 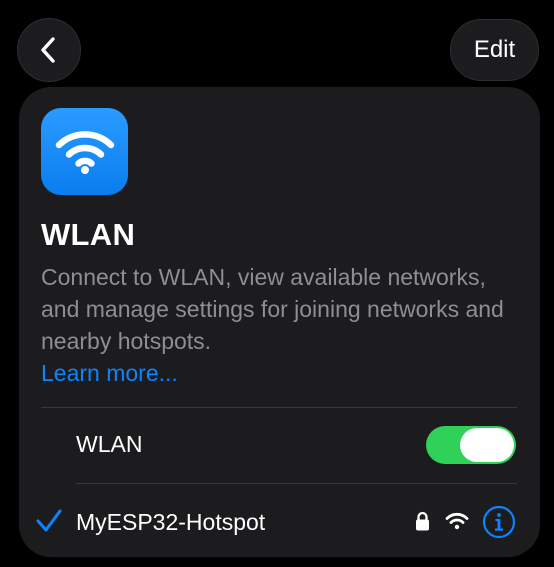 What do you see at coordinates (494, 50) in the screenshot?
I see `edit-button: Edit` at bounding box center [494, 50].